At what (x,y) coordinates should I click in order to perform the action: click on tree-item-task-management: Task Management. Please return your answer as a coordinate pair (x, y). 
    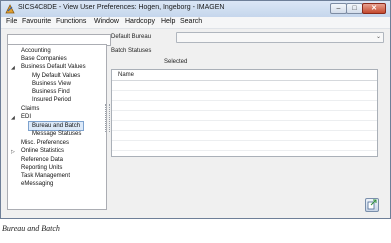
    Looking at the image, I should click on (45, 176).